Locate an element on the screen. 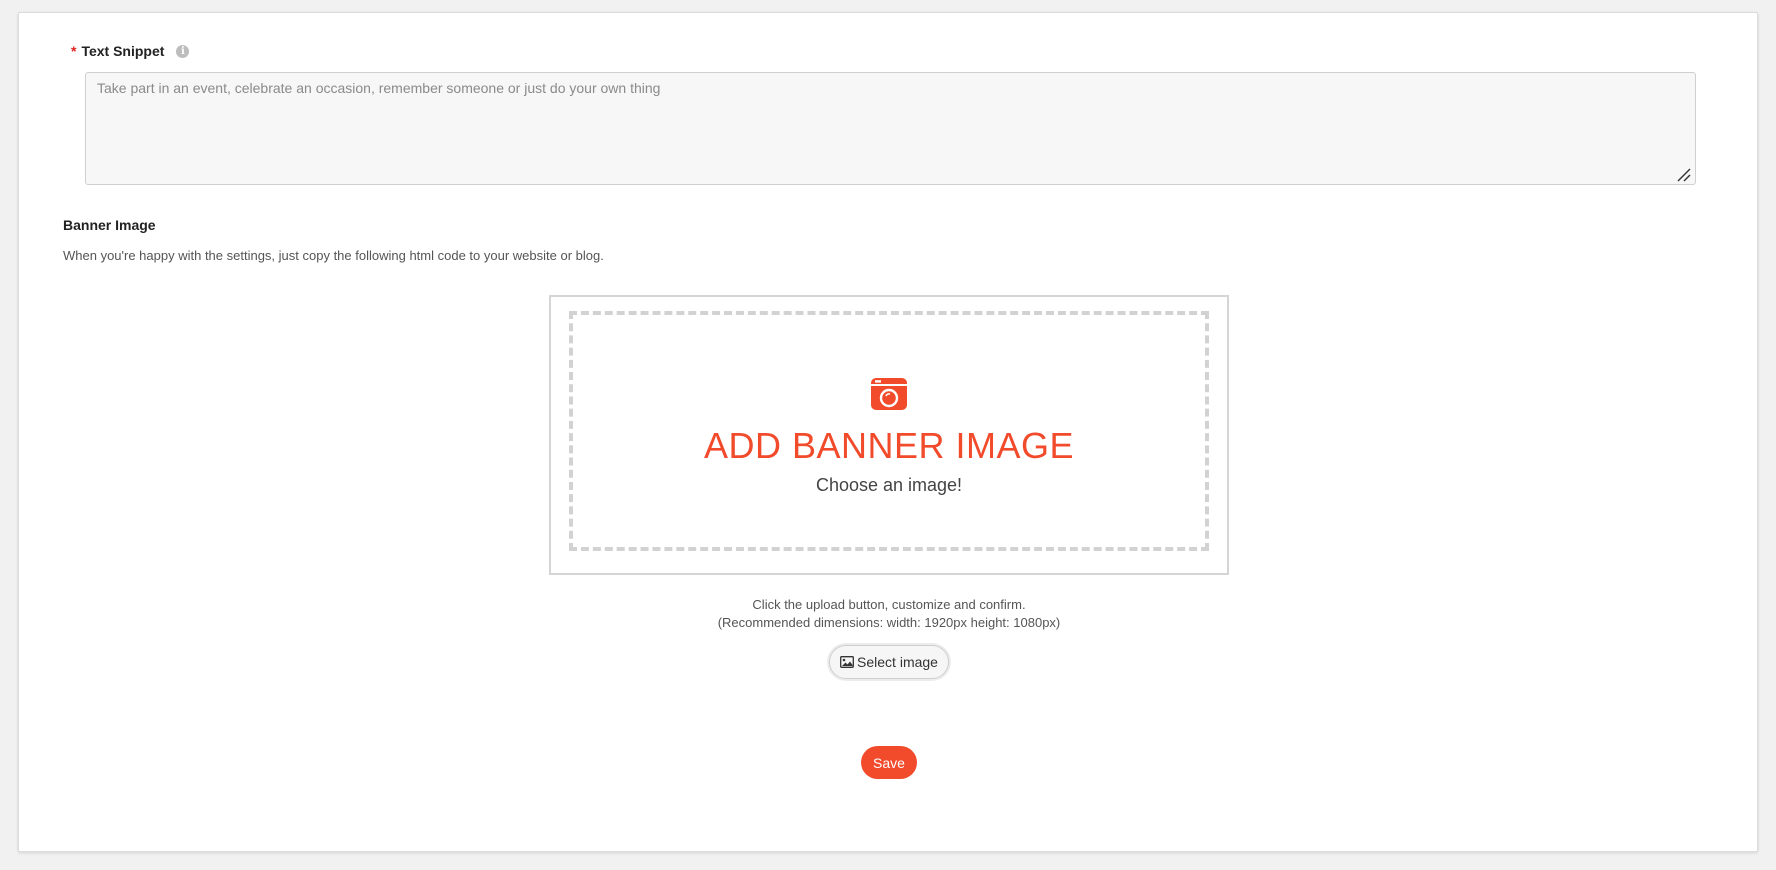 The width and height of the screenshot is (1776, 870). banner-image-title: Banner Image is located at coordinates (109, 225).